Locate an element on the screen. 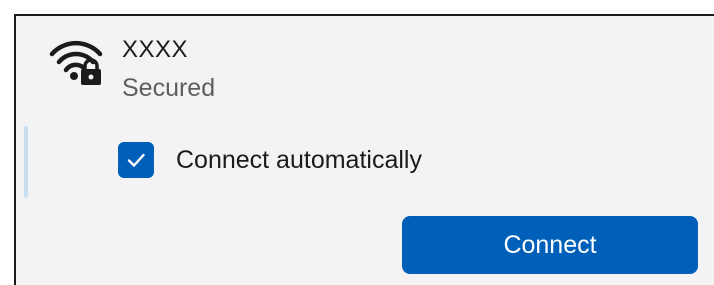  network-status: Secured is located at coordinates (169, 88).